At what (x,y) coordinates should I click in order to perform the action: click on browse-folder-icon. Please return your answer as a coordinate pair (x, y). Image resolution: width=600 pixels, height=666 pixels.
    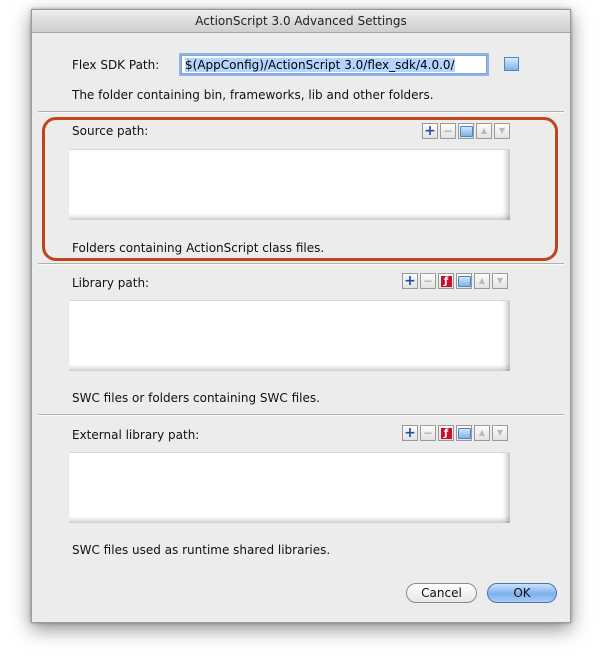
    Looking at the image, I should click on (511, 64).